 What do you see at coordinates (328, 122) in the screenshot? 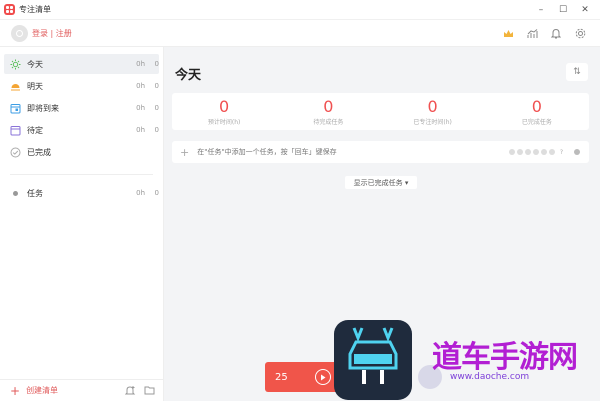
I see `stat-label: 待完成任务` at bounding box center [328, 122].